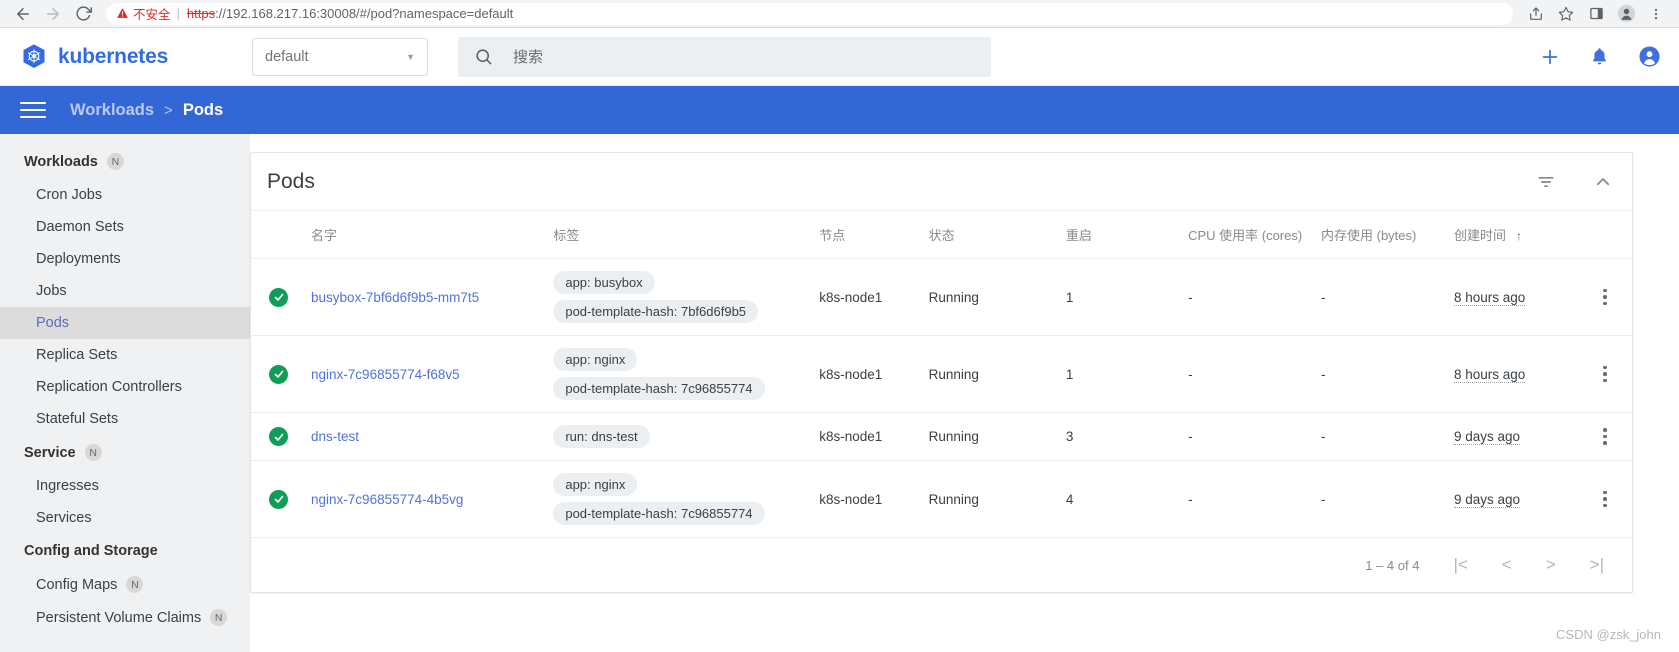 The width and height of the screenshot is (1679, 652). I want to click on notifications-bell-icon, so click(1599, 56).